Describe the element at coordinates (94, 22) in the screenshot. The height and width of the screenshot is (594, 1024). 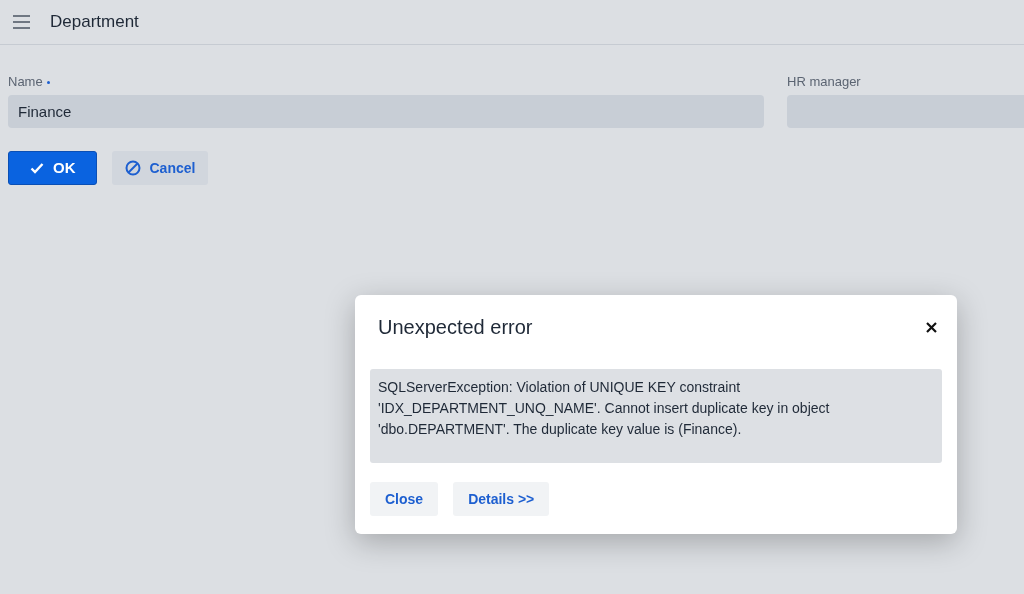
I see `page-title: Department` at that location.